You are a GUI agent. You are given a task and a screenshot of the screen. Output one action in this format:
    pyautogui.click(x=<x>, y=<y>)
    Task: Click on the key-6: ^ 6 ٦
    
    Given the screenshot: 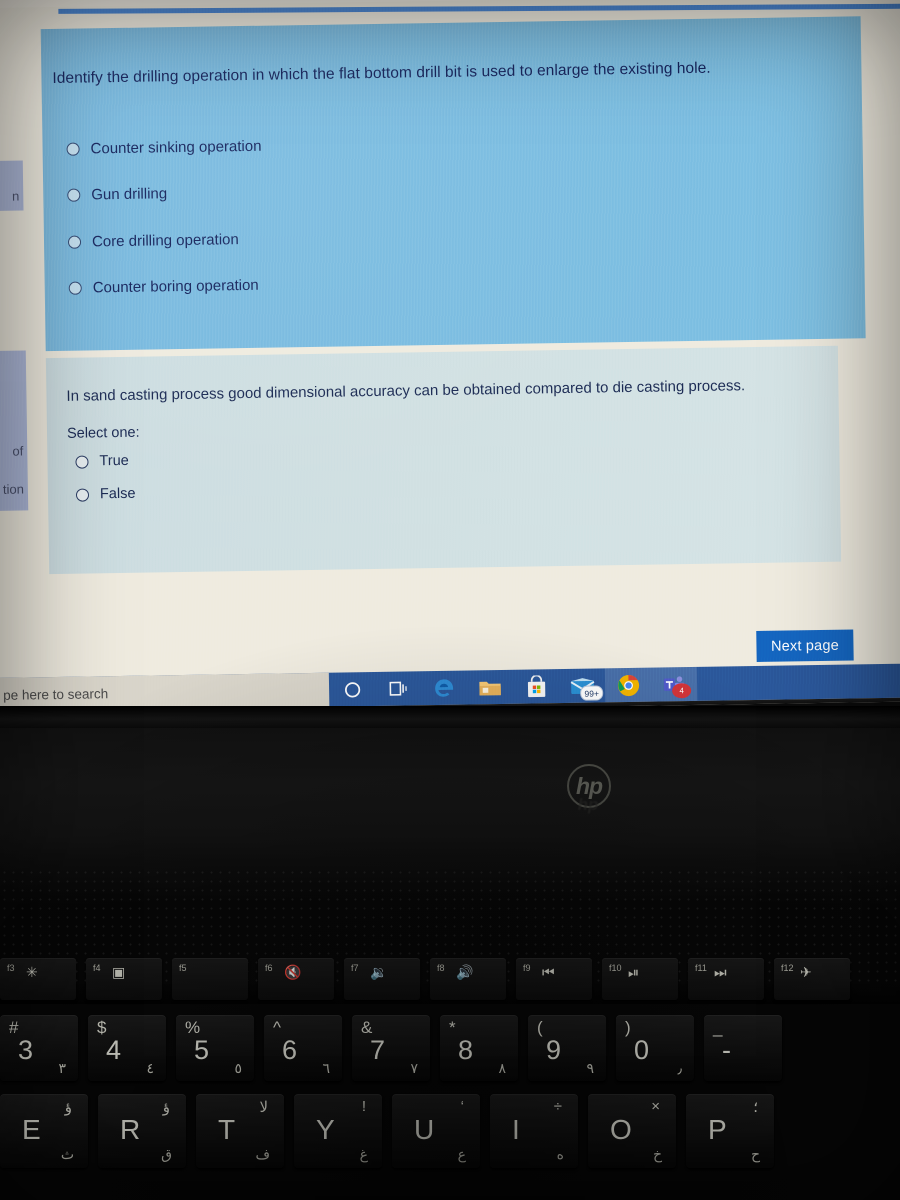 What is the action you would take?
    pyautogui.click(x=303, y=1048)
    